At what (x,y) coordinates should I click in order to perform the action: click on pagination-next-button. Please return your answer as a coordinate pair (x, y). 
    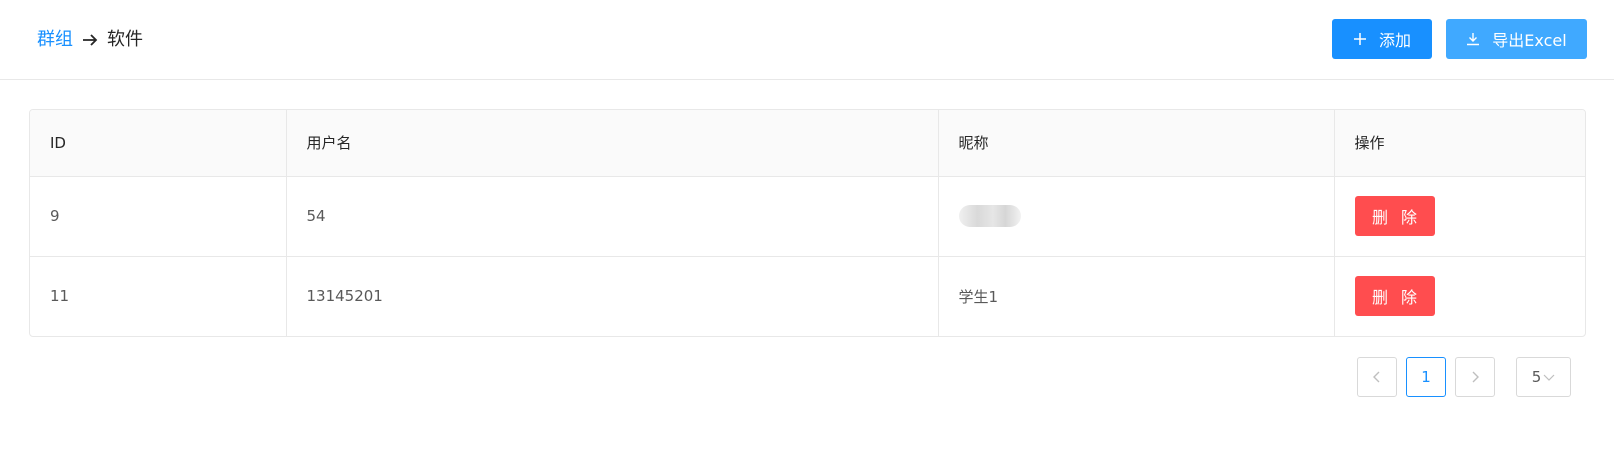
    Looking at the image, I should click on (1475, 377).